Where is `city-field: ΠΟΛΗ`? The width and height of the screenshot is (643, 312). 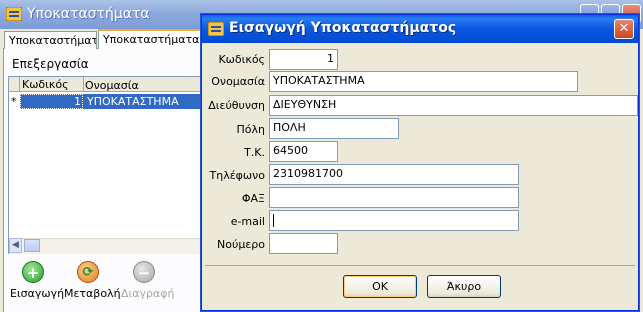 city-field: ΠΟΛΗ is located at coordinates (334, 128).